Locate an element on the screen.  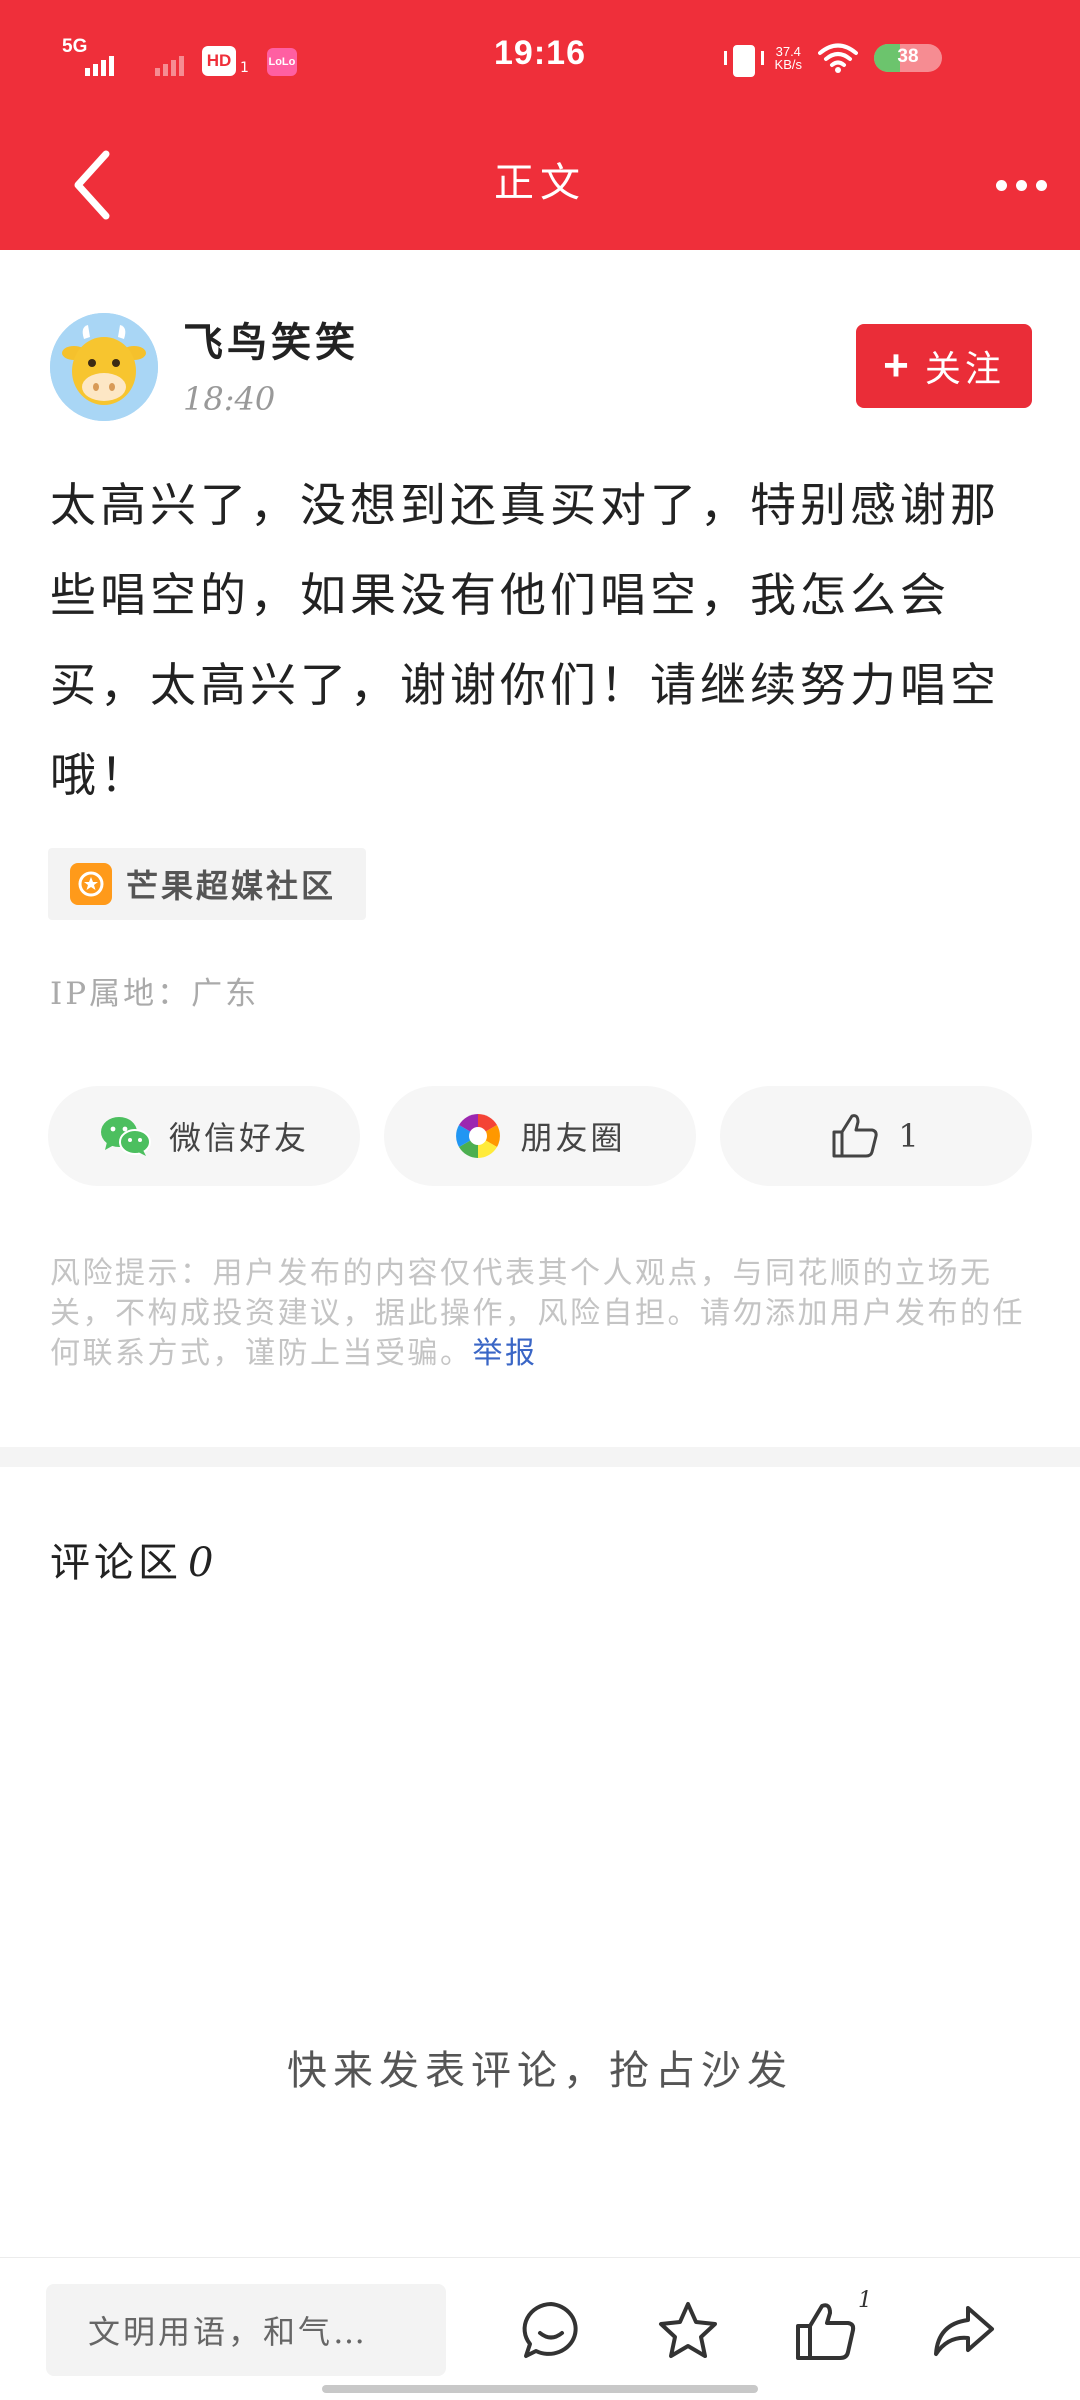
page-title: 正文 is located at coordinates (540, 183).